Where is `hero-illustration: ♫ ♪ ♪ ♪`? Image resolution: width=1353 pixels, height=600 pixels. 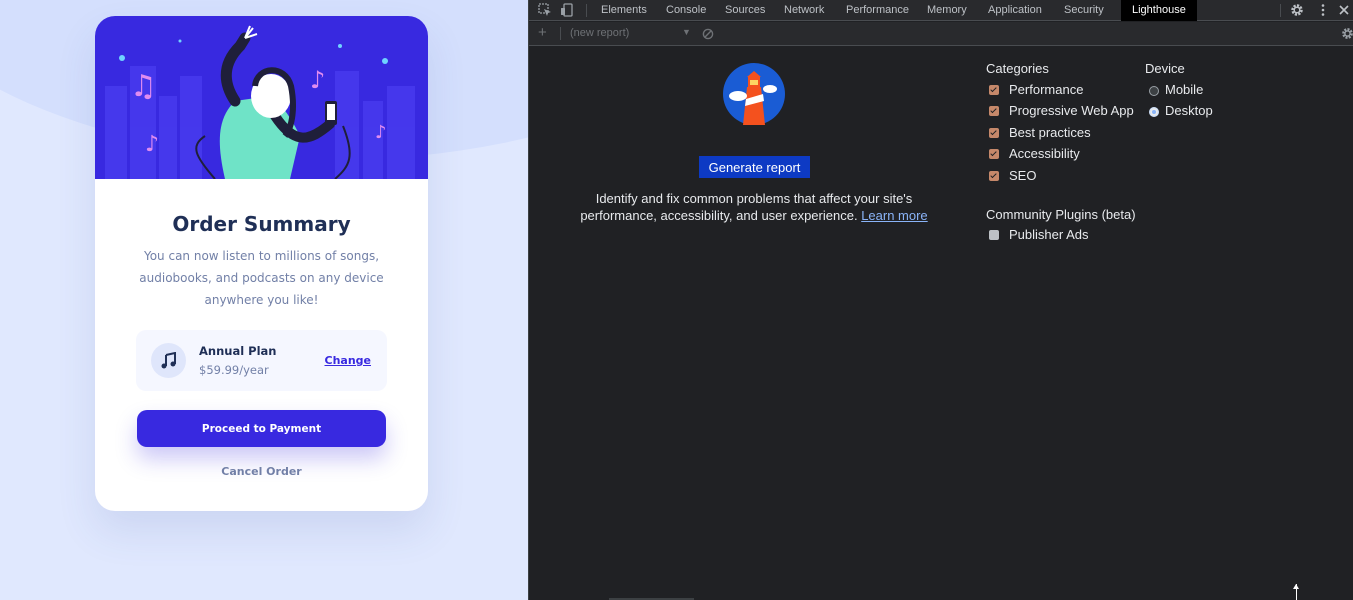
hero-illustration: ♫ ♪ ♪ ♪ is located at coordinates (261, 97).